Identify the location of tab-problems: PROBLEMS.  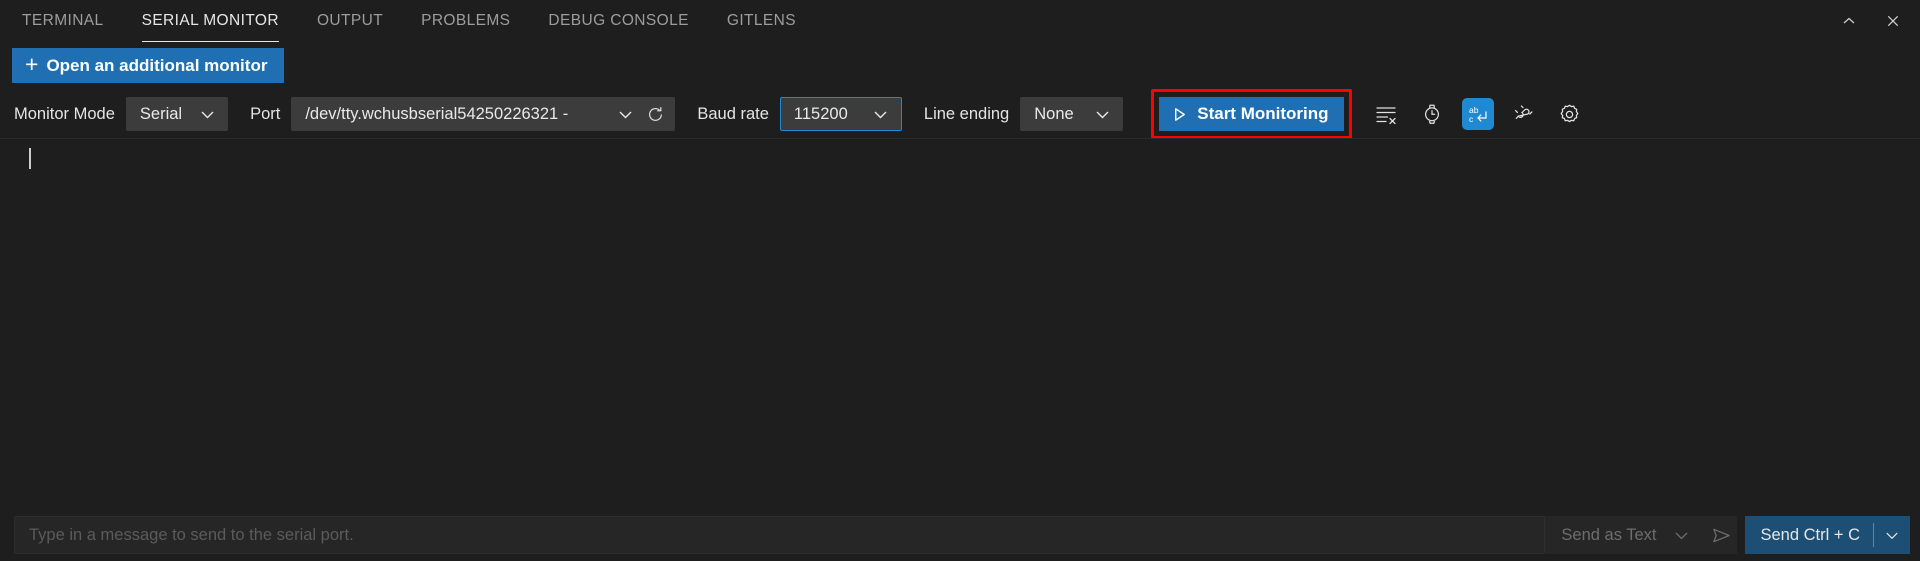
(465, 21).